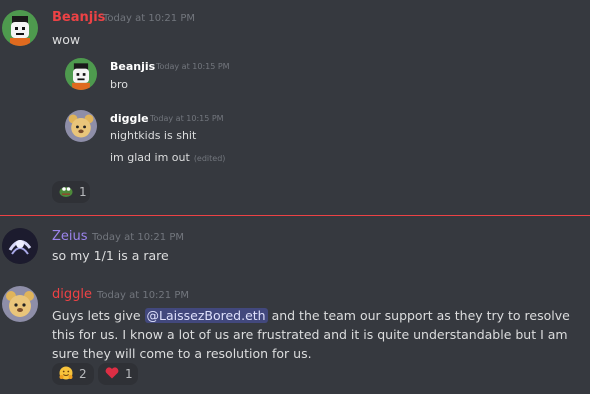 The height and width of the screenshot is (394, 590). I want to click on red-heart-icon, so click(112, 374).